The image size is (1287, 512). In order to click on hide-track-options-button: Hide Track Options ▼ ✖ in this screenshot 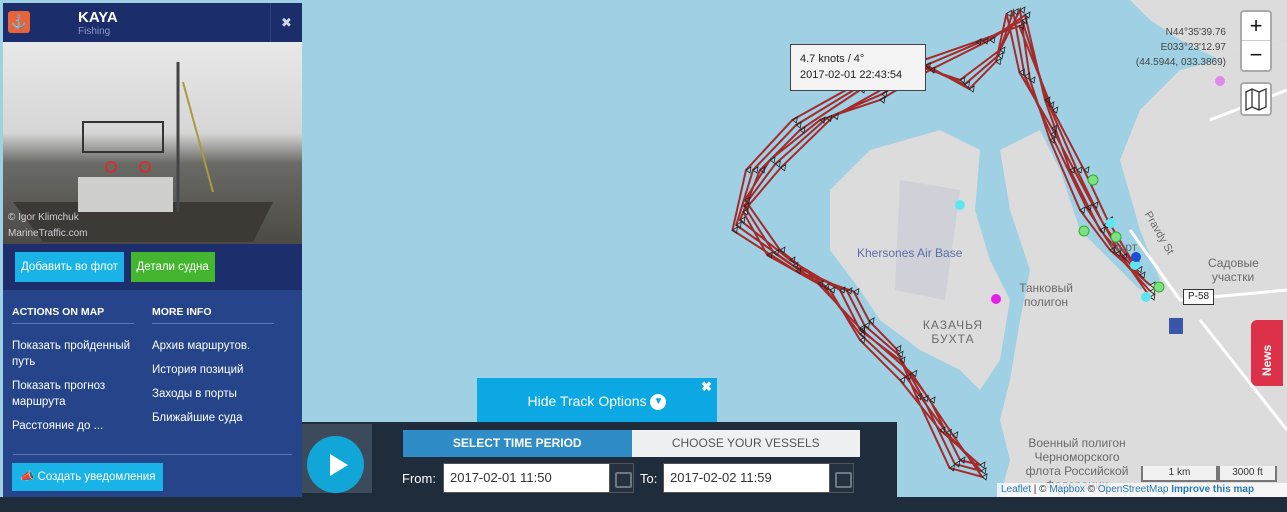, I will do `click(597, 400)`.